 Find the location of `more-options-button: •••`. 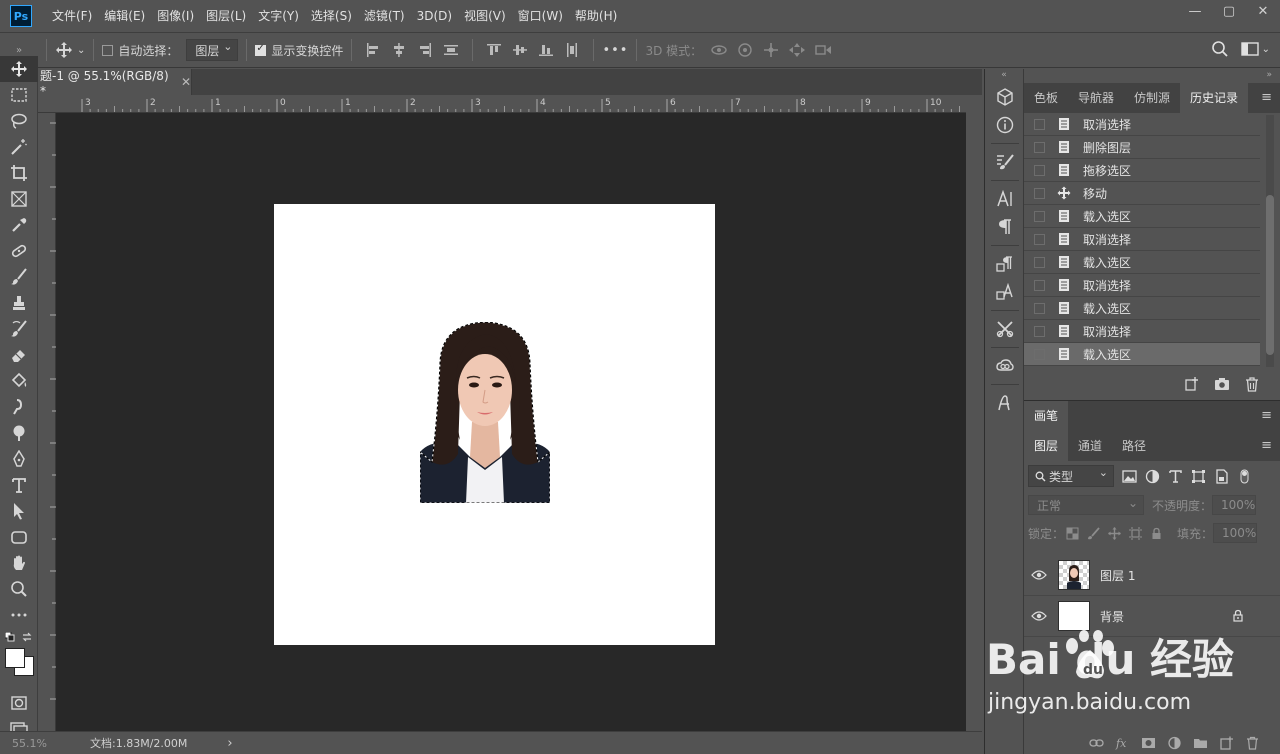

more-options-button: ••• is located at coordinates (615, 50).